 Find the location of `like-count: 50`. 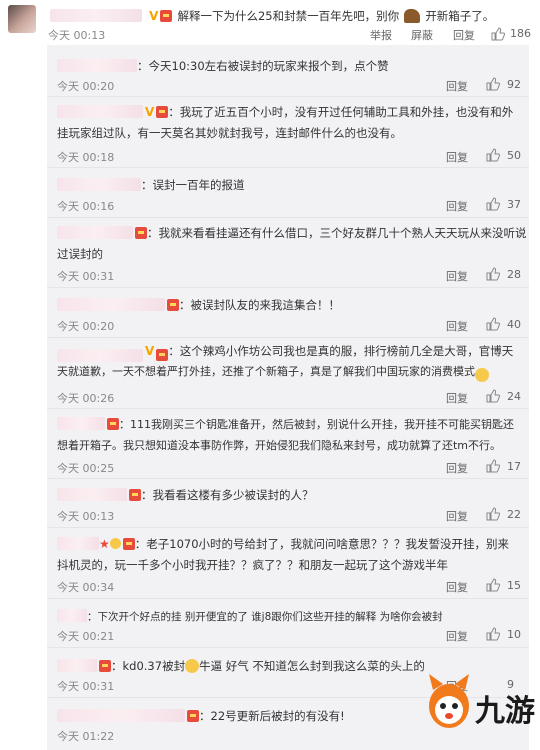

like-count: 50 is located at coordinates (514, 155).